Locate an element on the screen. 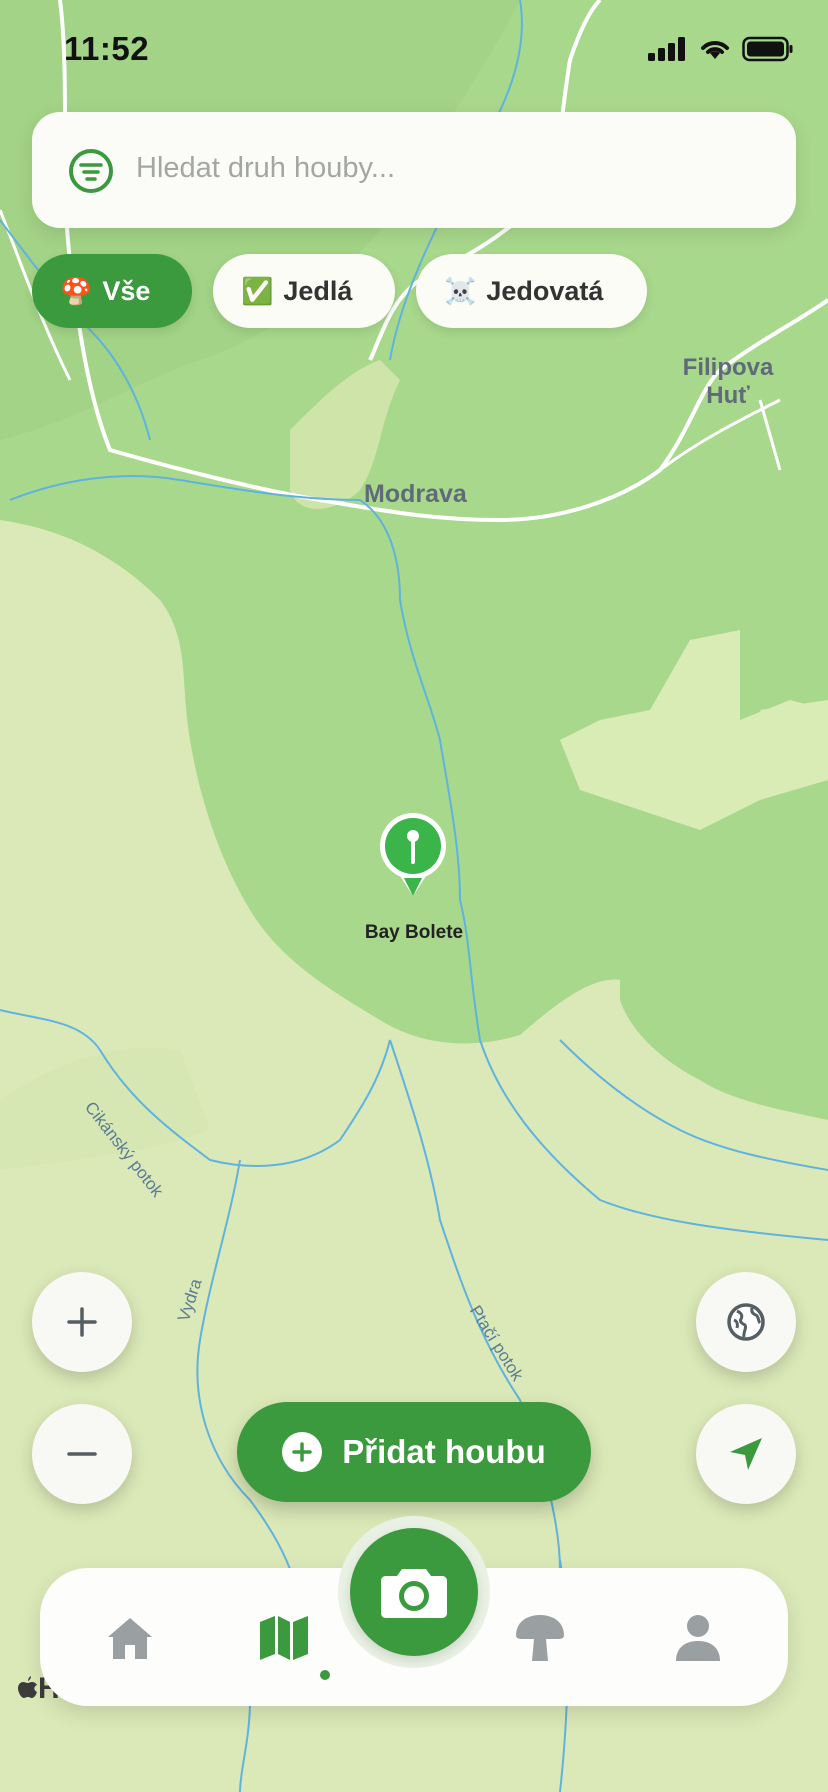 This screenshot has width=828, height=1792. filter-chip-label: Jedovatá is located at coordinates (545, 290).